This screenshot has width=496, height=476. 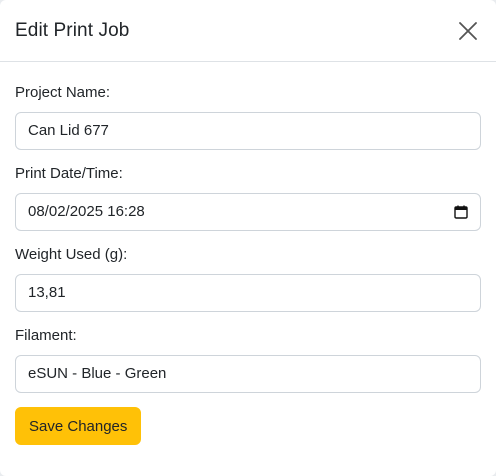 I want to click on project-name-group: Project Name: Can Lid 677, so click(x=248, y=116).